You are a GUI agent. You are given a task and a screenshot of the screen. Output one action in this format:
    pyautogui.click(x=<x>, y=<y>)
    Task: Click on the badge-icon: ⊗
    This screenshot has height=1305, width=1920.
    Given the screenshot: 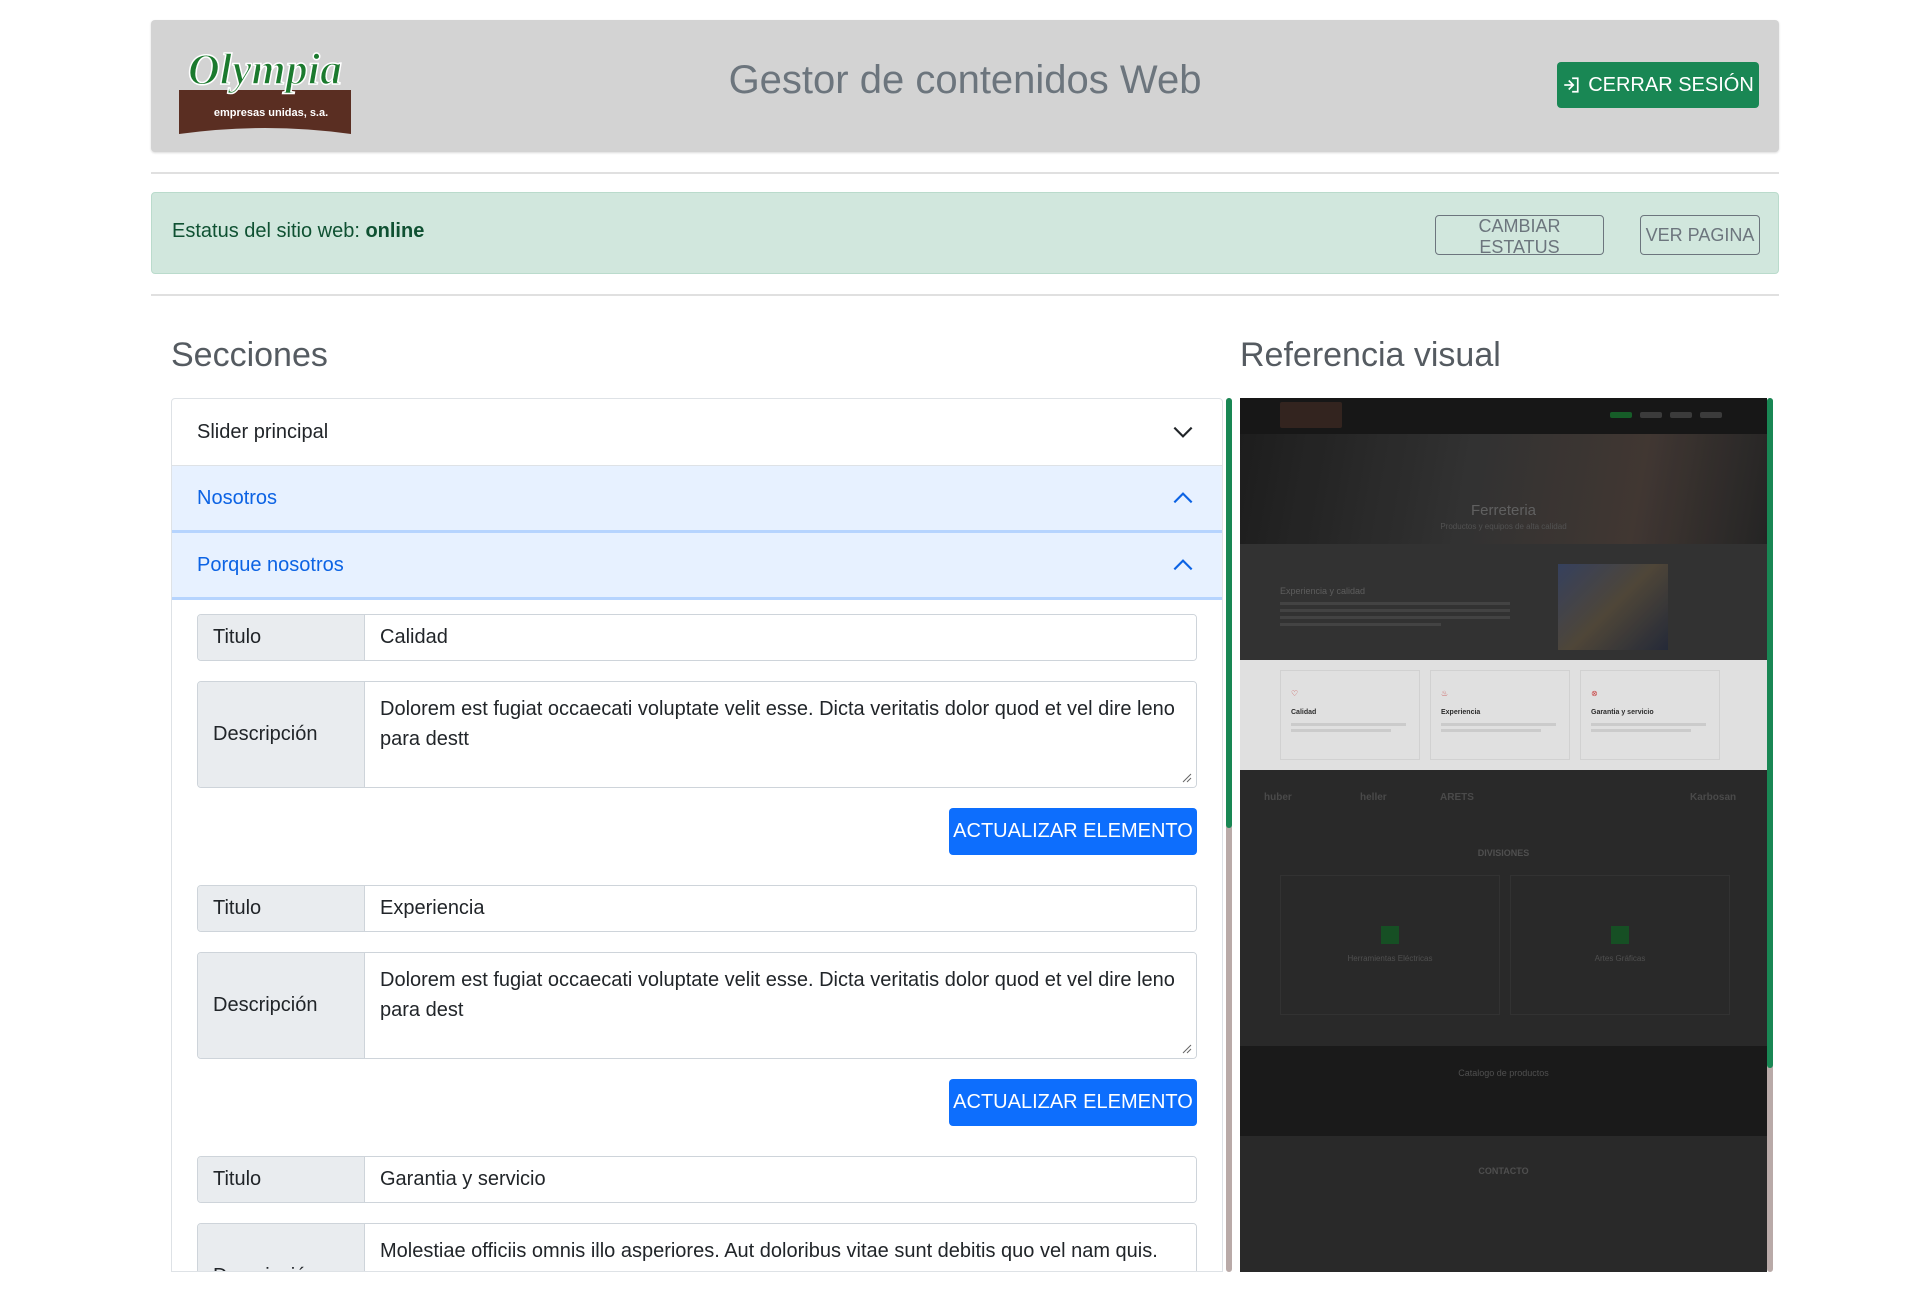 What is the action you would take?
    pyautogui.click(x=1594, y=693)
    